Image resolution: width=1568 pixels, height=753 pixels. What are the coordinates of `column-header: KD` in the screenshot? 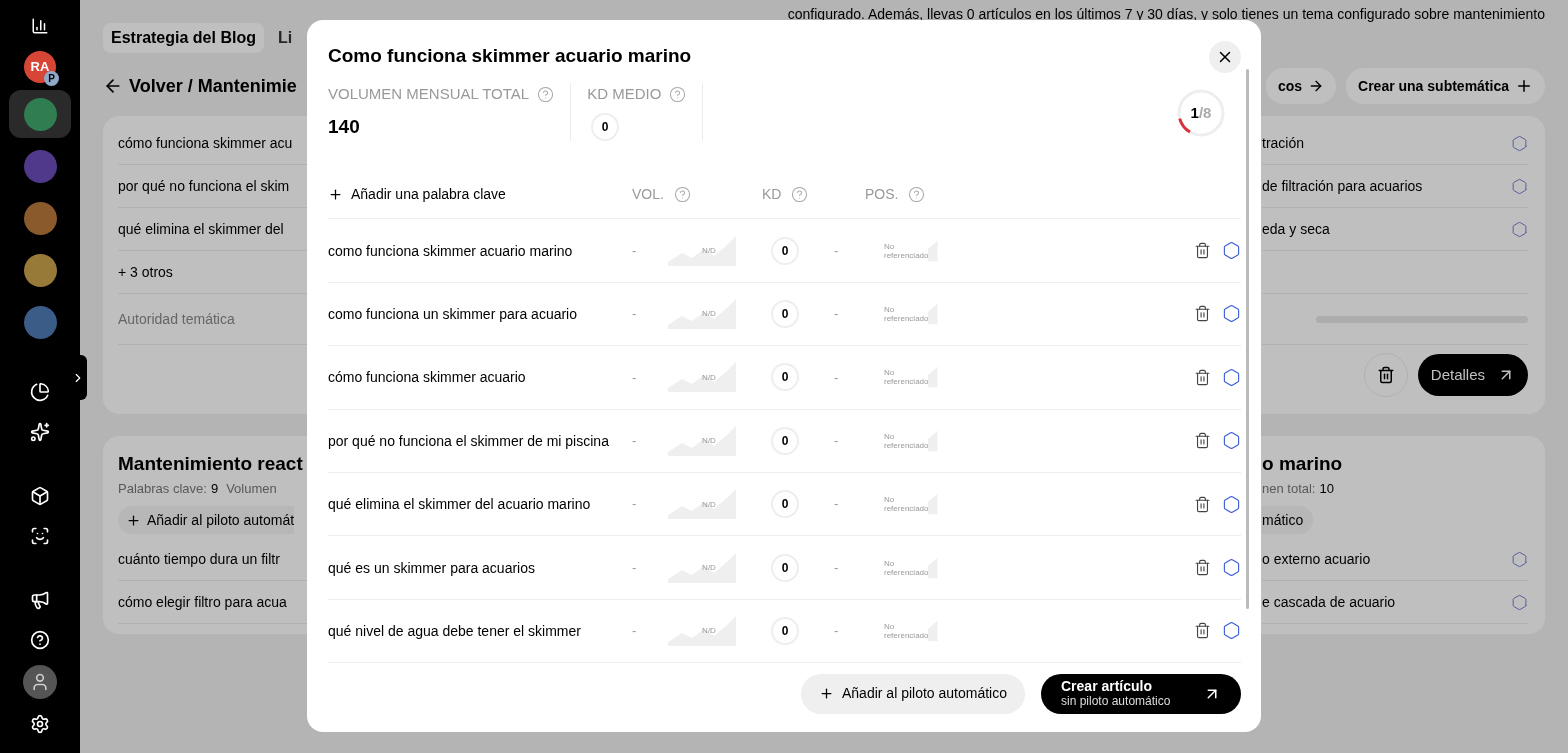 It's located at (772, 195).